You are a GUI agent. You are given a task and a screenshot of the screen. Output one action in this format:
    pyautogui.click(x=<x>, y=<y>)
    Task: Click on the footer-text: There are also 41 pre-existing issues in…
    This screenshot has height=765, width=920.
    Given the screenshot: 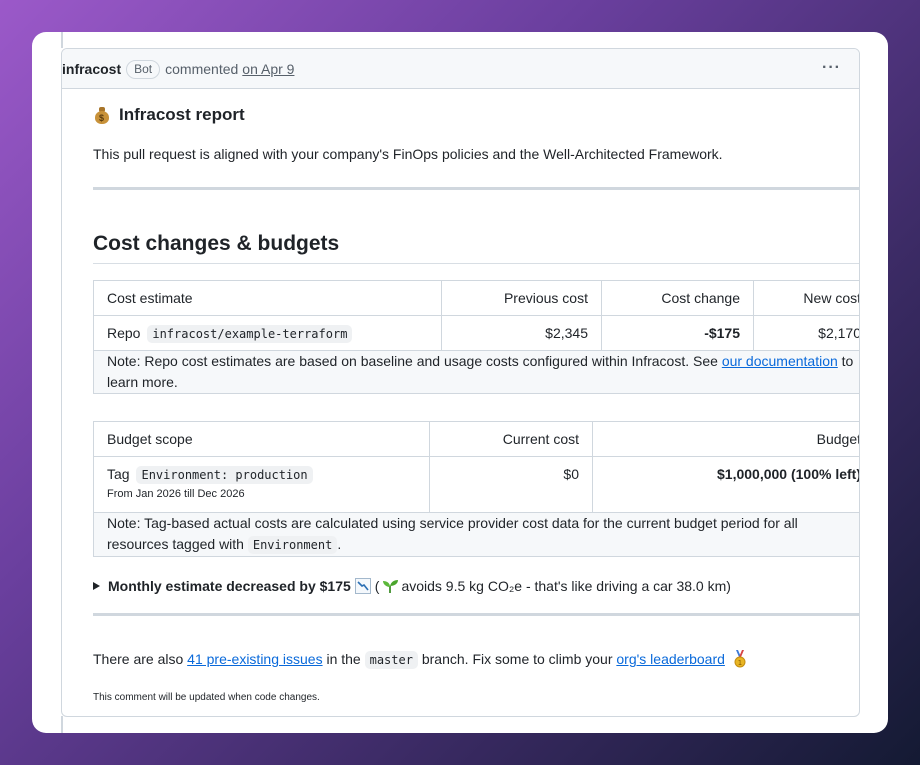 What is the action you would take?
    pyautogui.click(x=420, y=659)
    